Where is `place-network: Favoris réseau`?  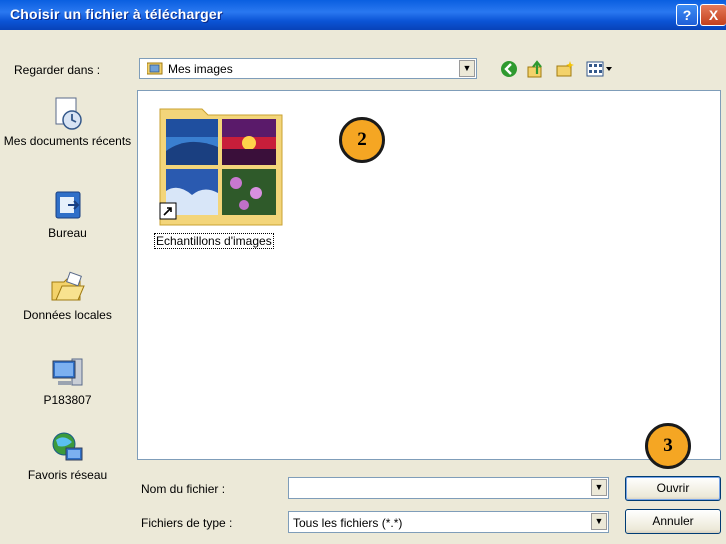 place-network: Favoris réseau is located at coordinates (67, 456).